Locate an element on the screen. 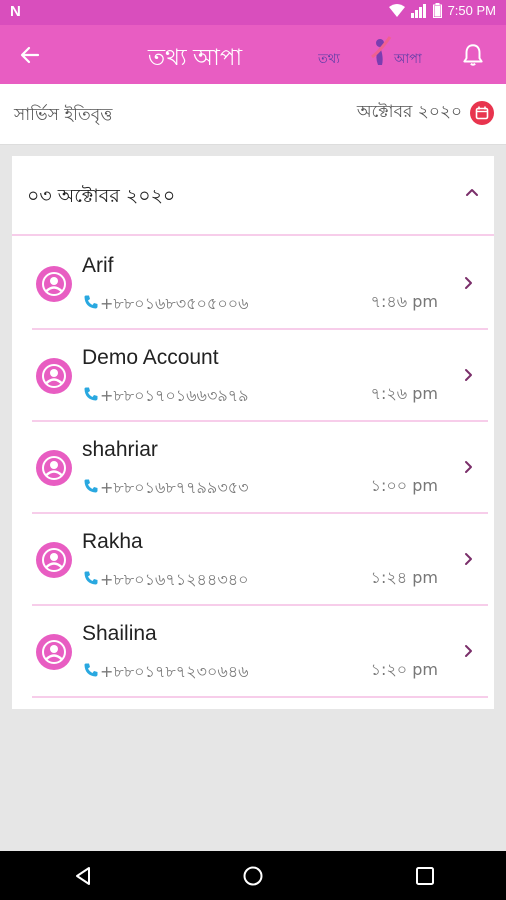  list-item: Rakha +৮৮০১৬৭১২৪৪৩৪০ ১:২৪ pm is located at coordinates (260, 559).